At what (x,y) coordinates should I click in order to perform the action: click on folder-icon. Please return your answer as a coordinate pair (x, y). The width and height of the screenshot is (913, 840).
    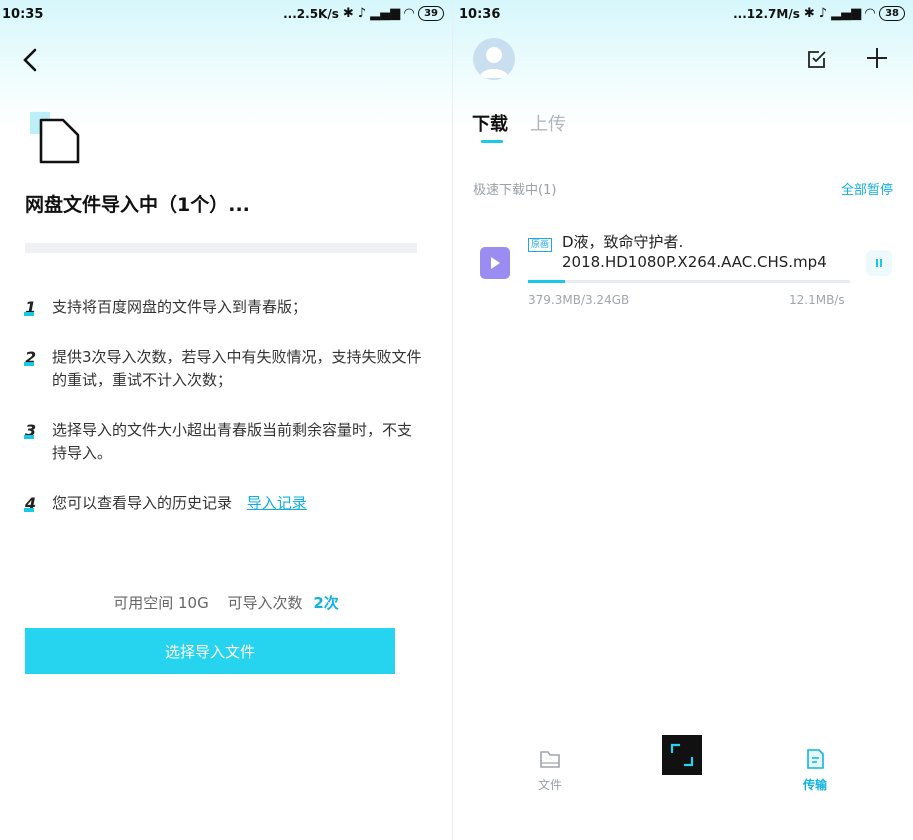
    Looking at the image, I should click on (550, 759).